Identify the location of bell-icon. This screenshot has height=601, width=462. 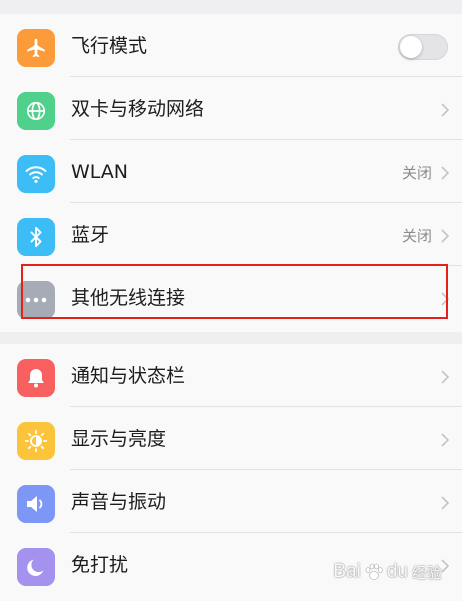
(36, 378).